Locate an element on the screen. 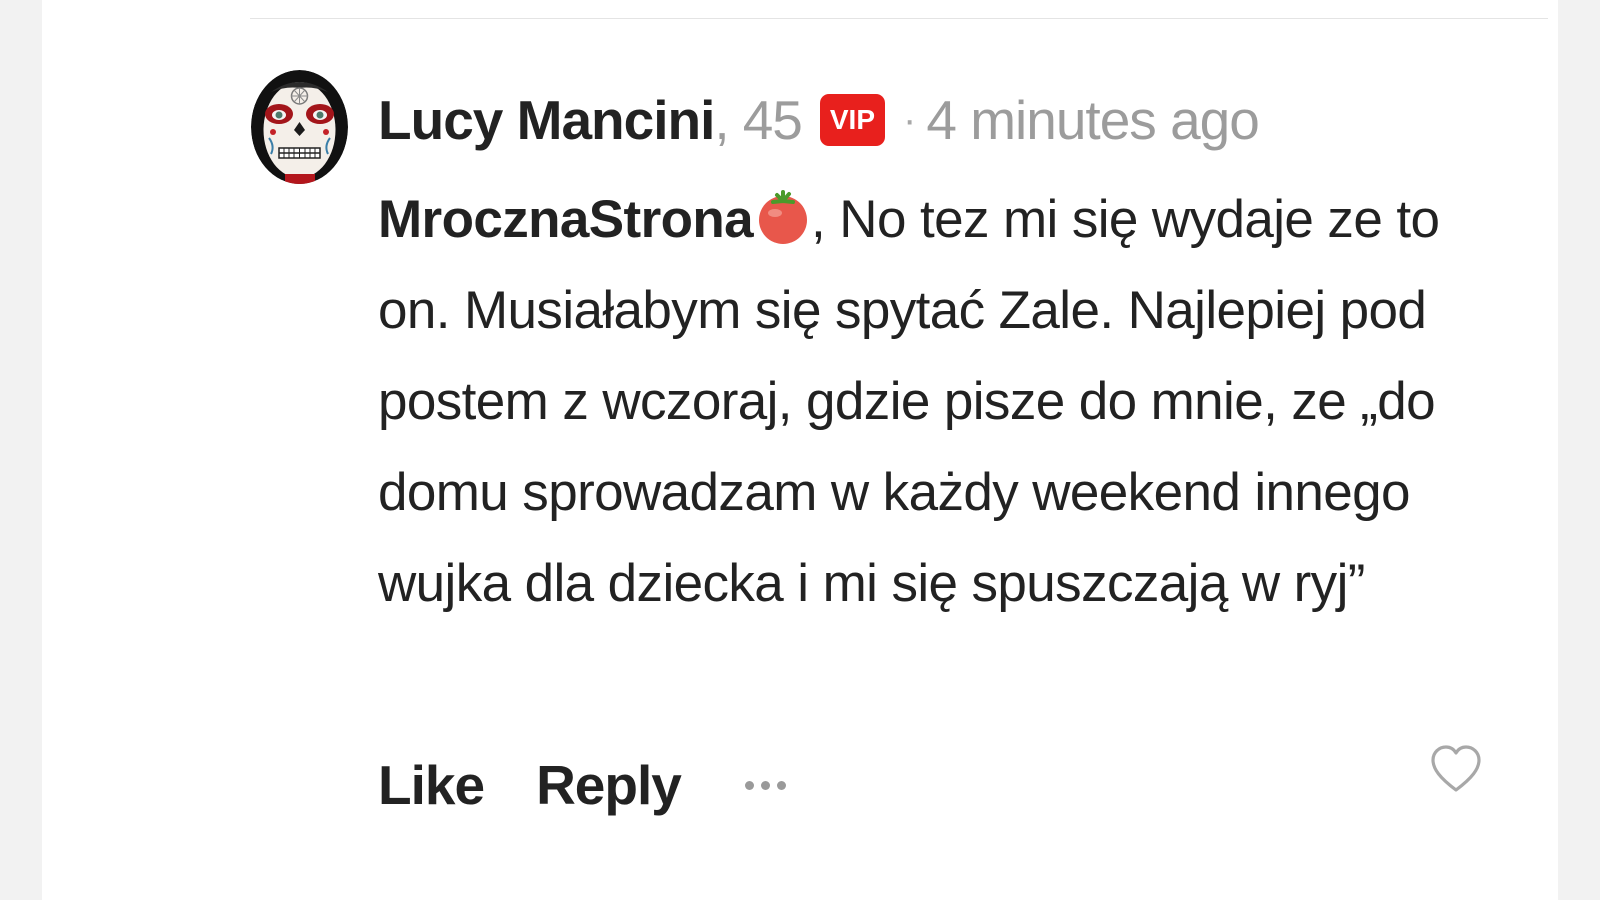 The height and width of the screenshot is (900, 1600). author-age: 45 is located at coordinates (772, 120).